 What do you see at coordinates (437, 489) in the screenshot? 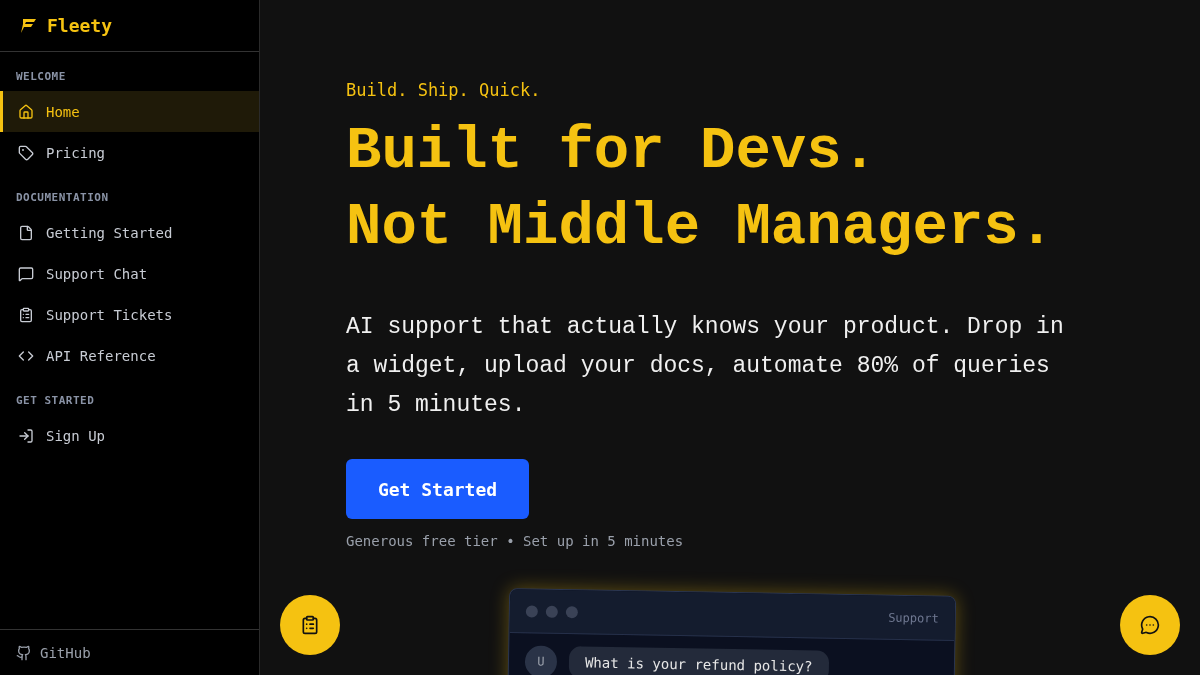
I see `get-started-button: Get Started` at bounding box center [437, 489].